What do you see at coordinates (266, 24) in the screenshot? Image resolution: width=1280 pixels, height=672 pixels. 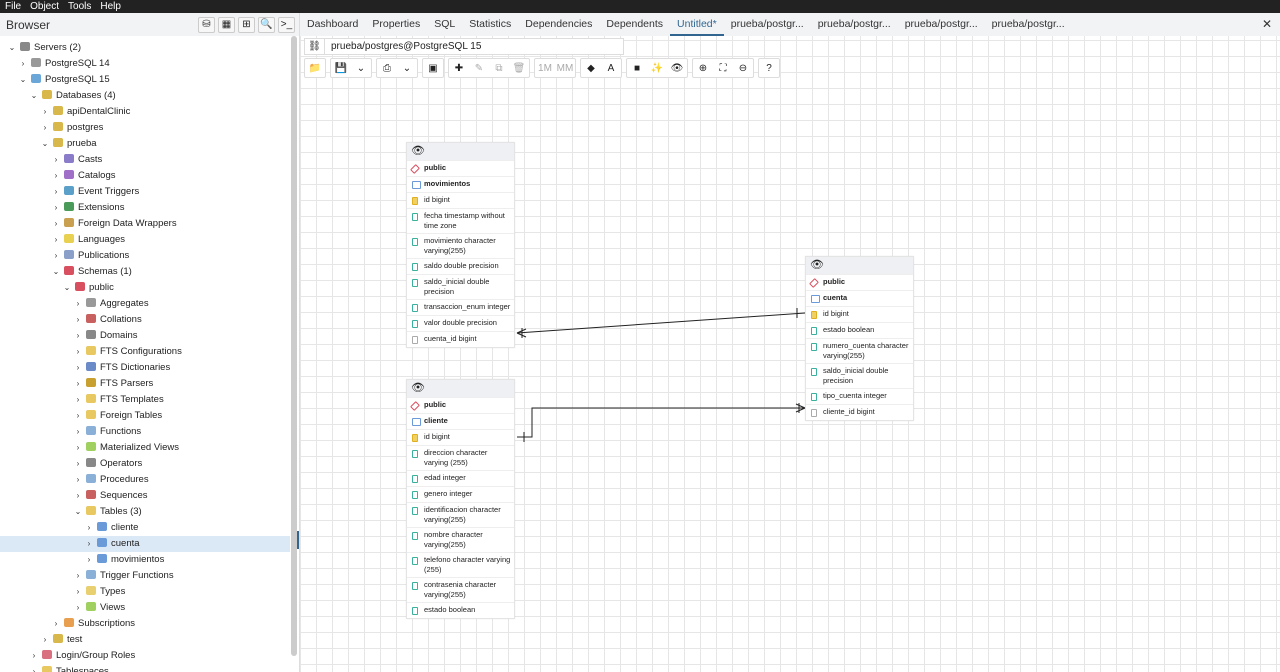 I see `search-icon: 🔍` at bounding box center [266, 24].